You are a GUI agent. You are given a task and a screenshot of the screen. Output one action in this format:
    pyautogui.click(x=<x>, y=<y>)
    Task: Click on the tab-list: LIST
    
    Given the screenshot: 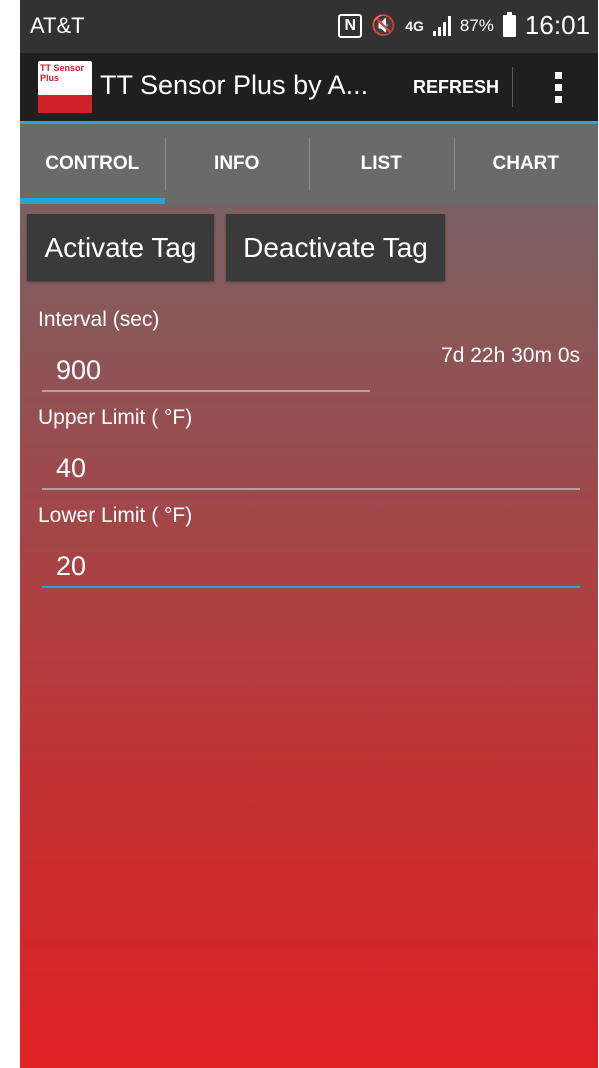 What is the action you would take?
    pyautogui.click(x=381, y=164)
    